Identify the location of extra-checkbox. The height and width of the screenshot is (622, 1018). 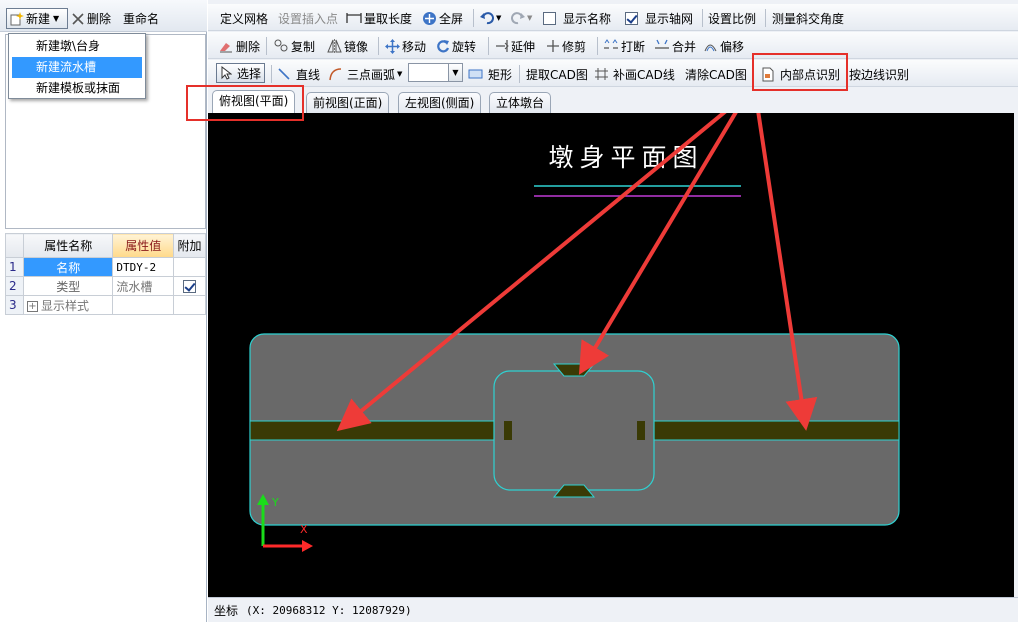
(189, 286).